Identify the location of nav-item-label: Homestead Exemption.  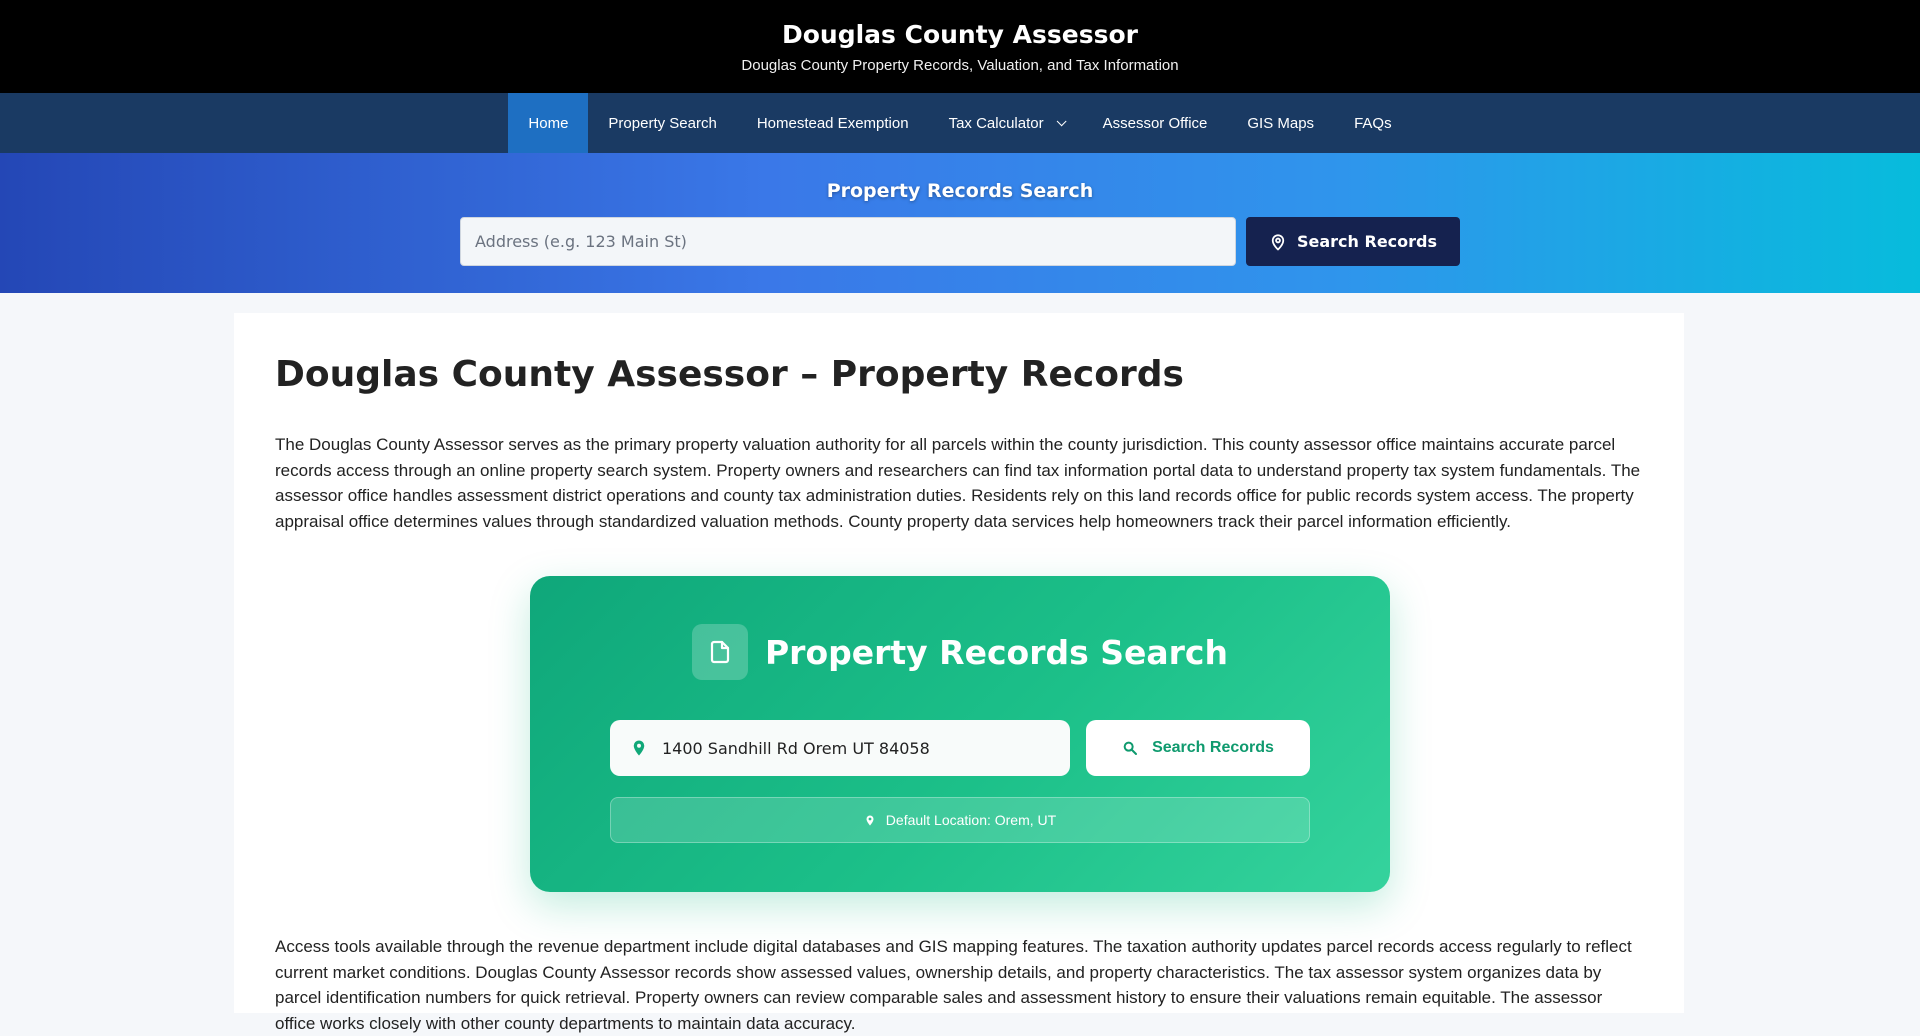
(832, 123).